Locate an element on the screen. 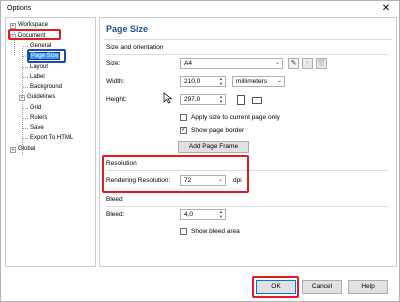 Image resolution: width=400 pixels, height=302 pixels. tree-item-label: Guidelines is located at coordinates (41, 97).